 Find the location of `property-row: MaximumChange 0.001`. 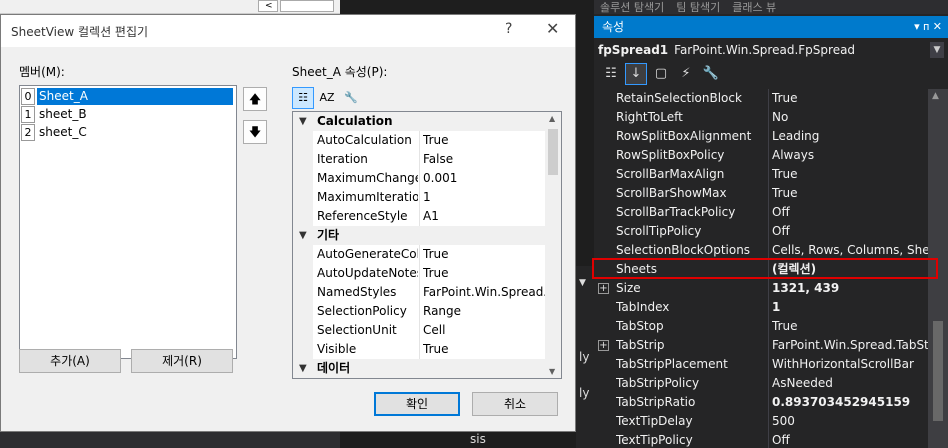

property-row: MaximumChange 0.001 is located at coordinates (419, 178).